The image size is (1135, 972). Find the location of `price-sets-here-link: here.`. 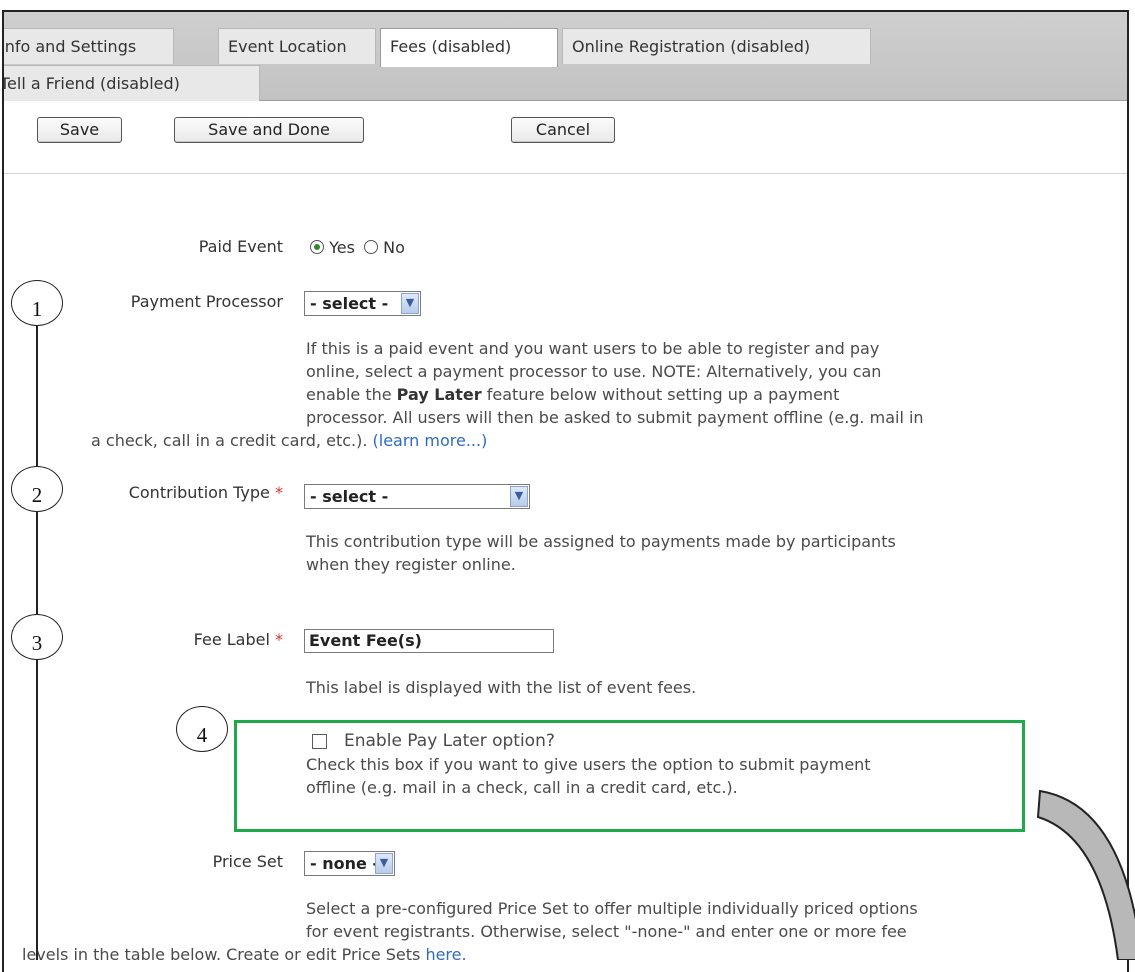

price-sets-here-link: here. is located at coordinates (445, 954).